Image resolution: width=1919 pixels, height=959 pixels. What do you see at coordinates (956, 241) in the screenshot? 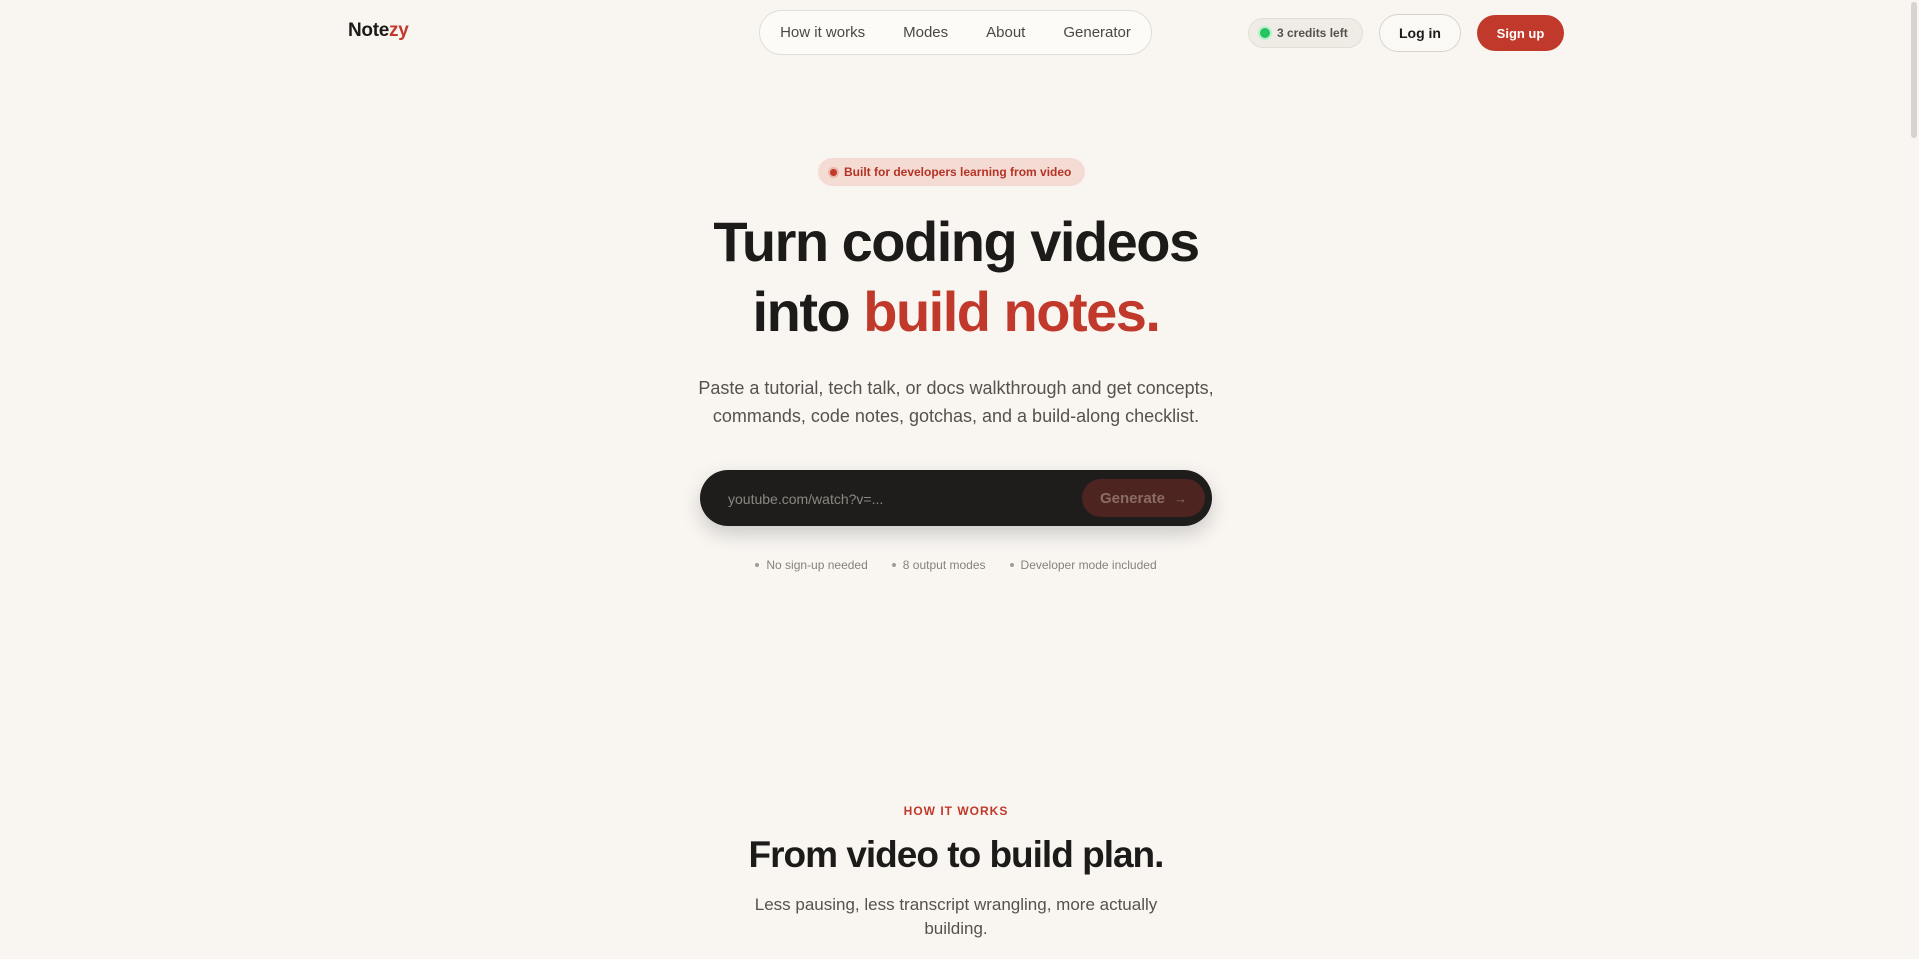
I see `hero-title-line1: Turn coding videos` at bounding box center [956, 241].